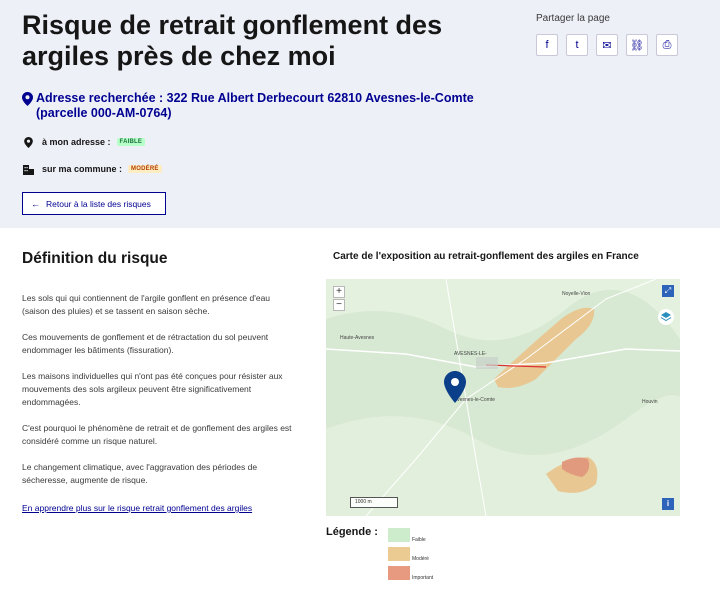  What do you see at coordinates (420, 559) in the screenshot?
I see `legend-label: Modéré` at bounding box center [420, 559].